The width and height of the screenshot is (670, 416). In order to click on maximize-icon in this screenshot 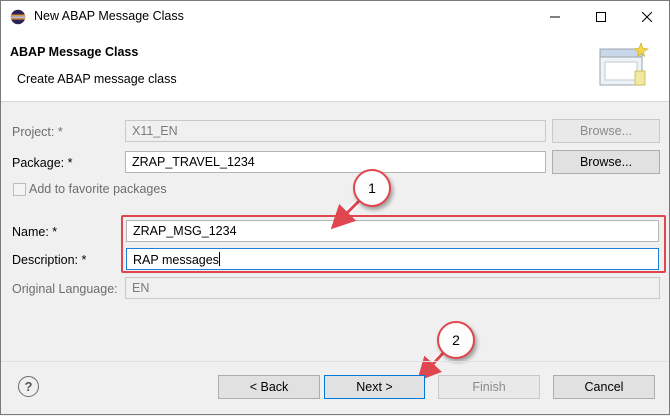, I will do `click(601, 16)`.